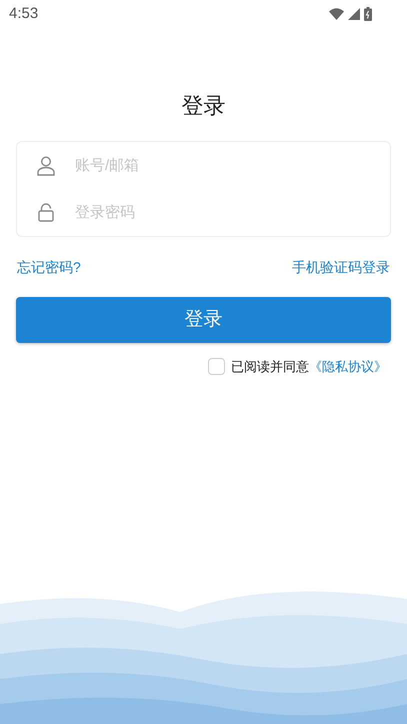 The width and height of the screenshot is (407, 724). I want to click on account-input: 账号/邮箱, so click(232, 166).